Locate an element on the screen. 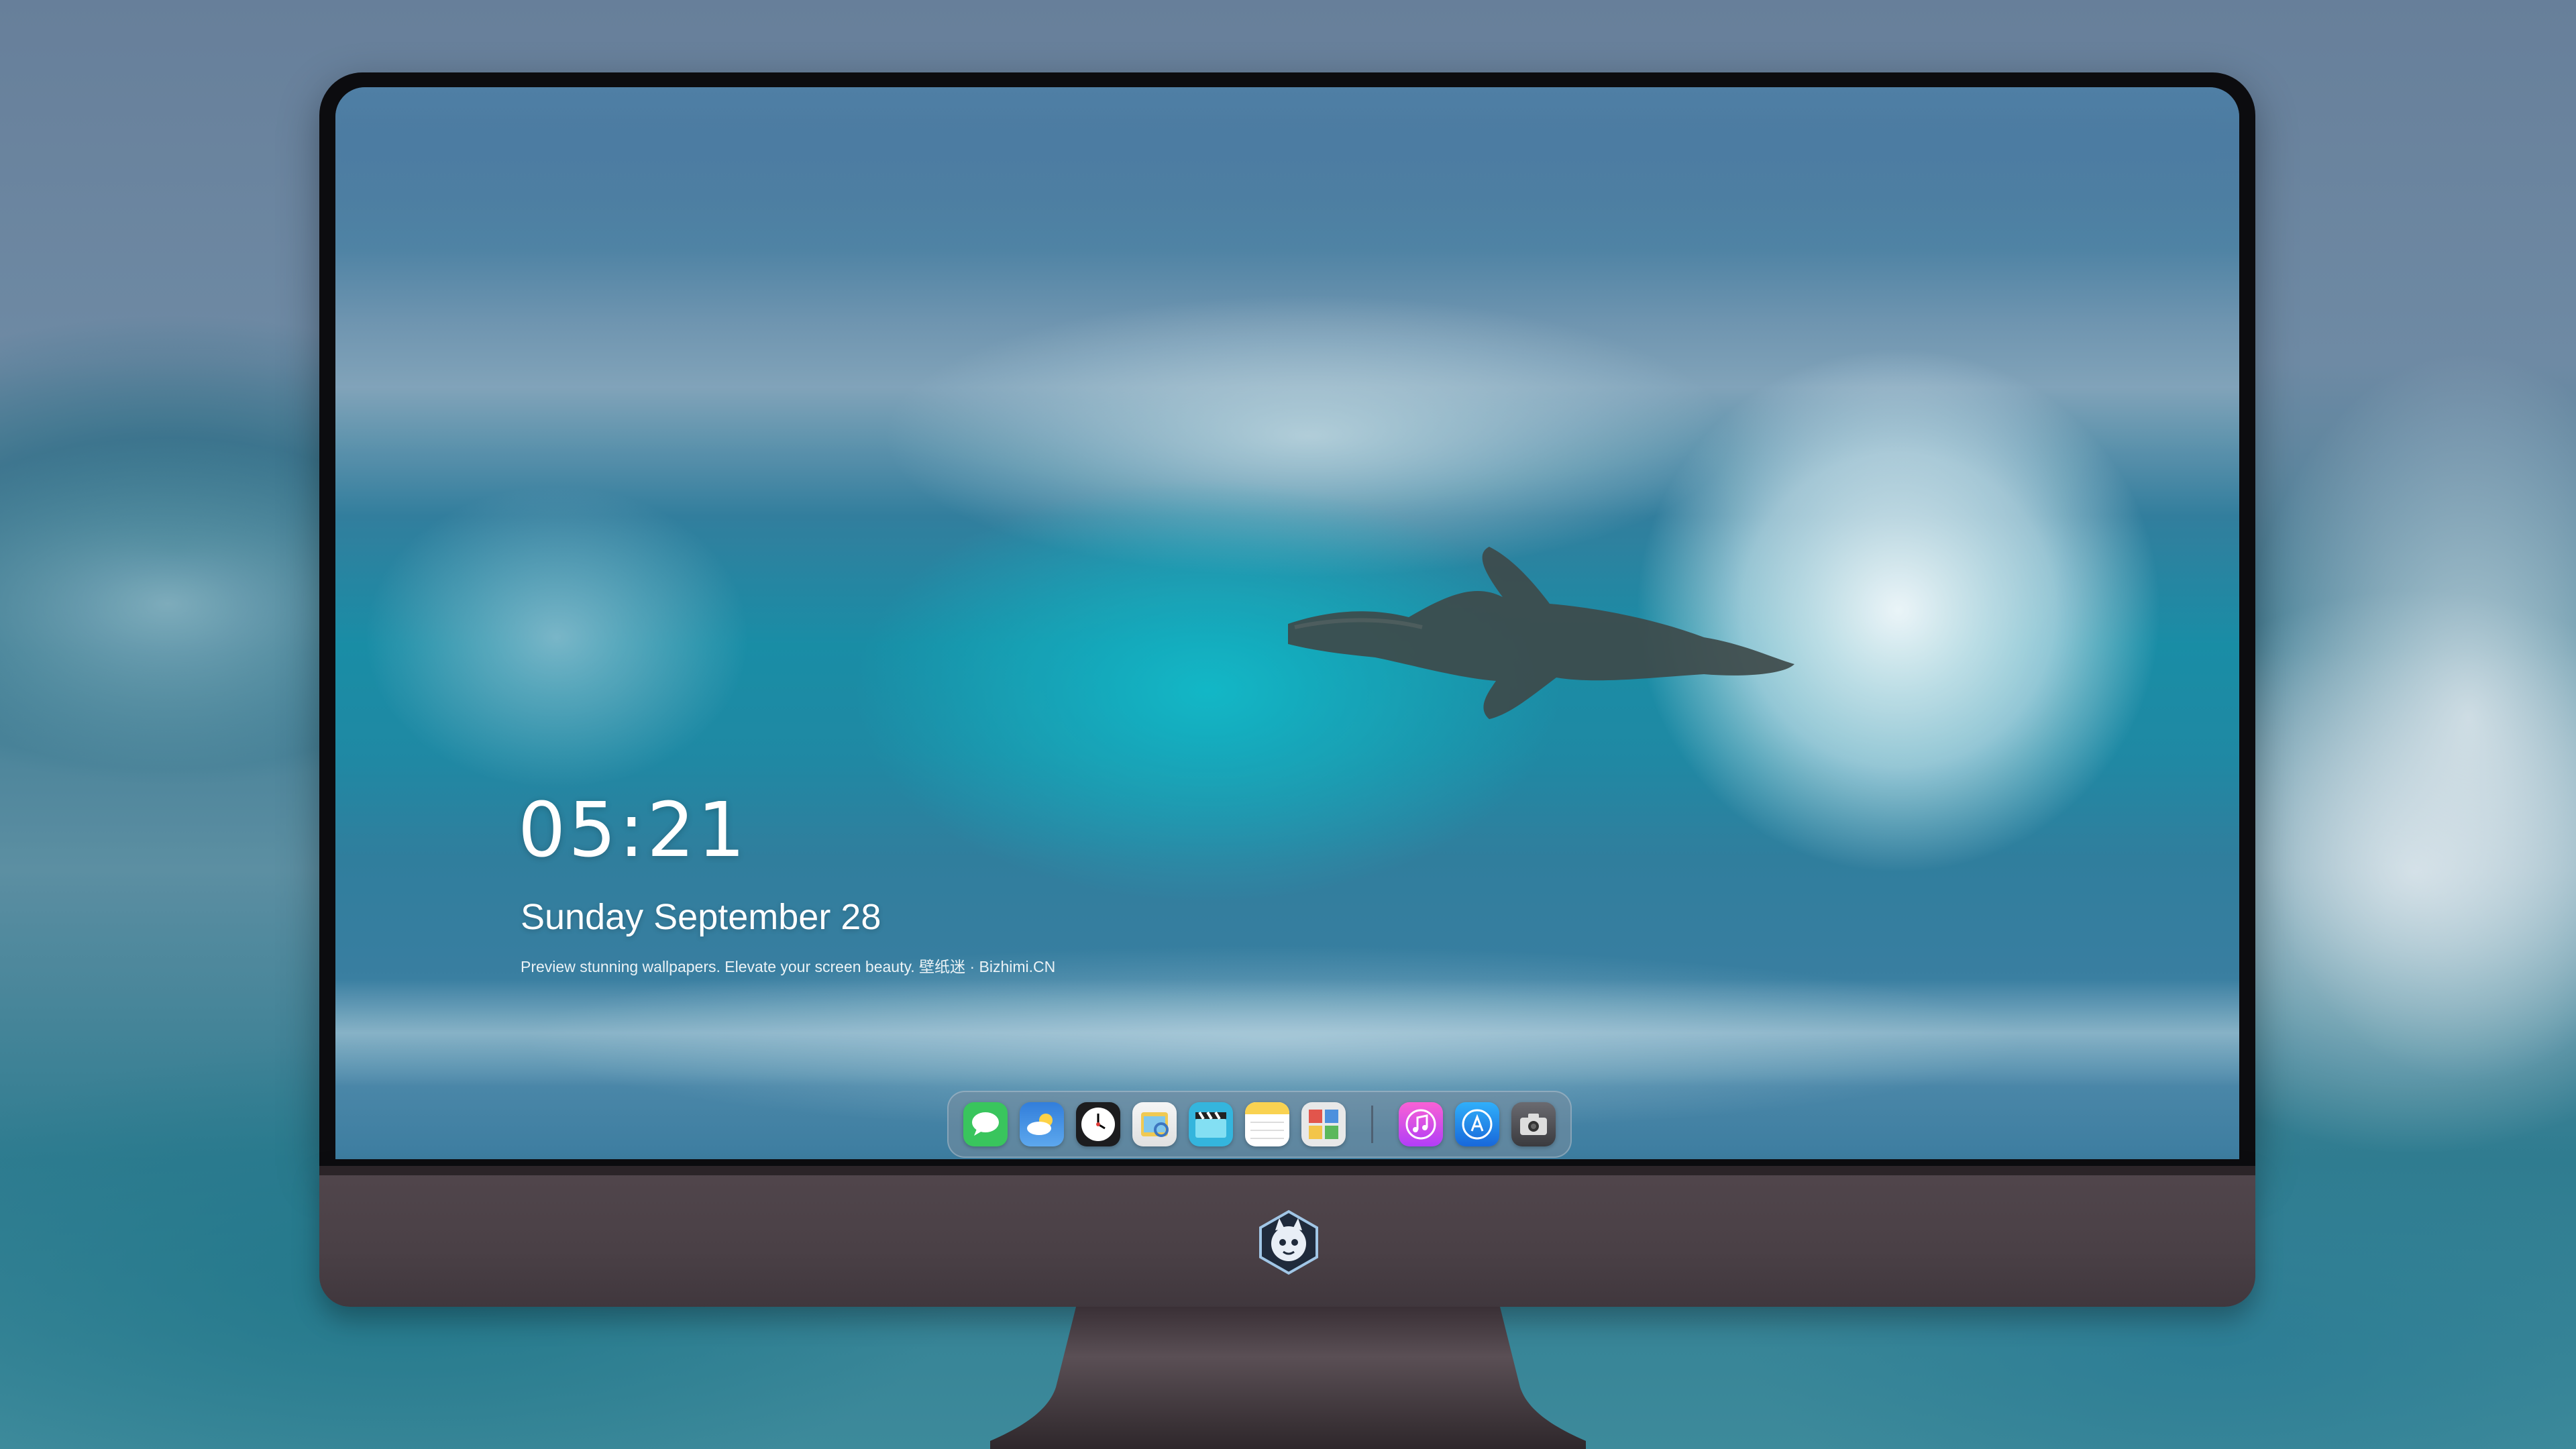  notes-icon is located at coordinates (1267, 1124).